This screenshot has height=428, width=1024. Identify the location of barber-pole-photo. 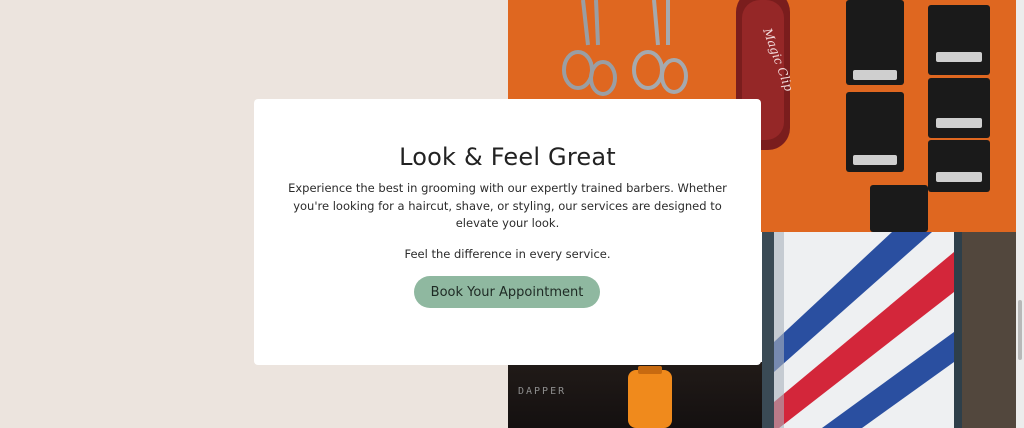
(889, 330).